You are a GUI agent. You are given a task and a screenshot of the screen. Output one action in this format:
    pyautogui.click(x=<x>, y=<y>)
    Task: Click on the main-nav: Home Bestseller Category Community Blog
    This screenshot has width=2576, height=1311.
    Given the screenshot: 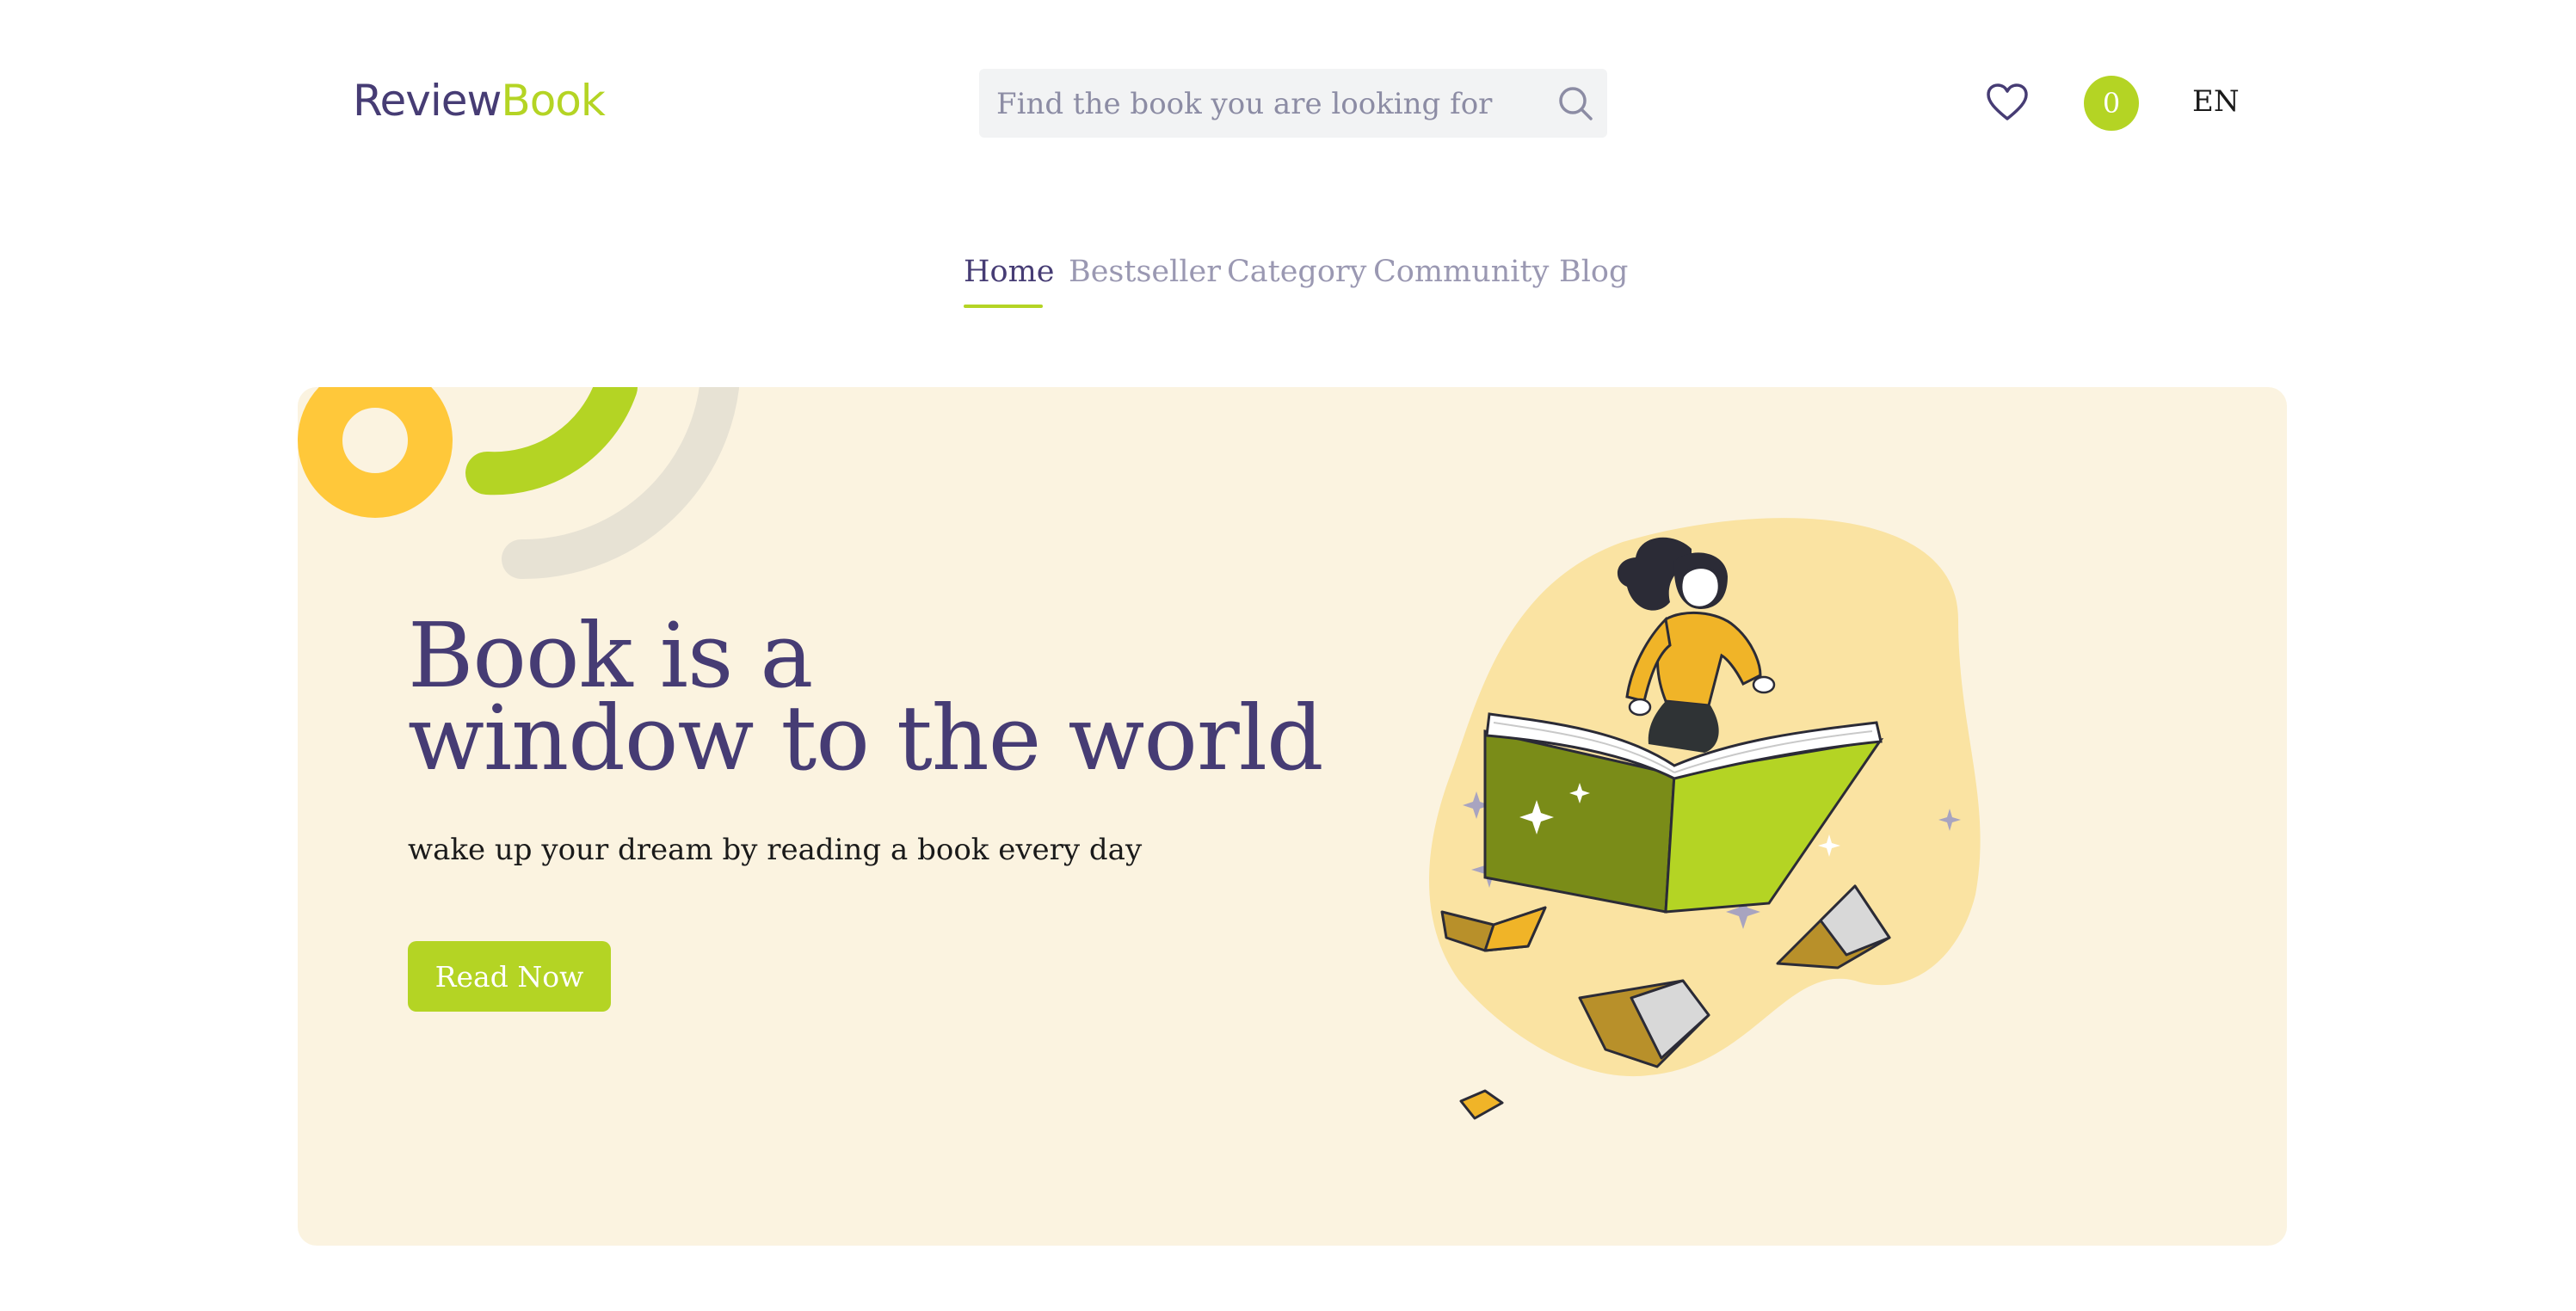 What is the action you would take?
    pyautogui.click(x=1288, y=285)
    